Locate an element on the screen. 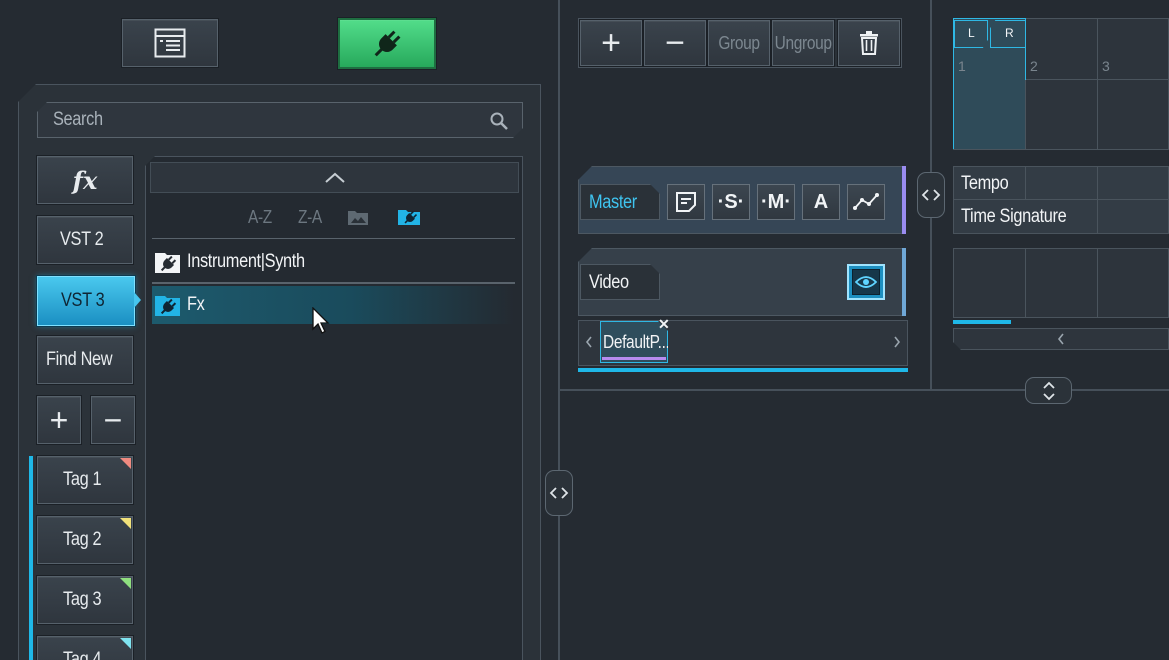 Image resolution: width=1169 pixels, height=660 pixels. plug-icon is located at coordinates (387, 43).